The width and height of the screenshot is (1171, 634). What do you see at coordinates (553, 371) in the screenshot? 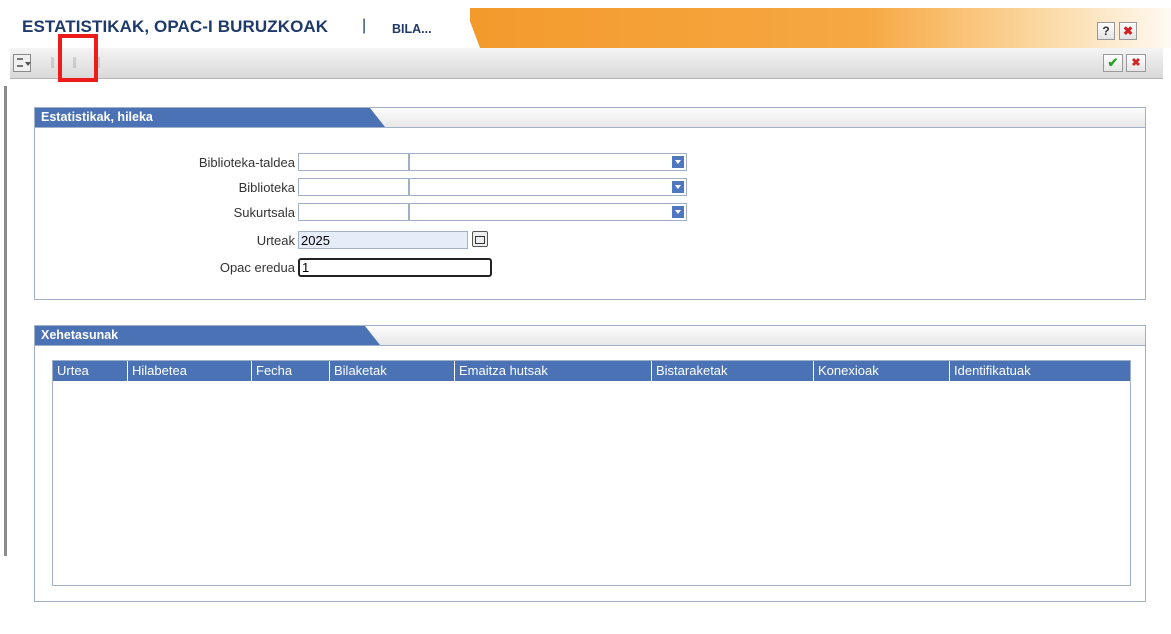
I see `column-header-emaitza-hutsak: Emaitza hutsak` at bounding box center [553, 371].